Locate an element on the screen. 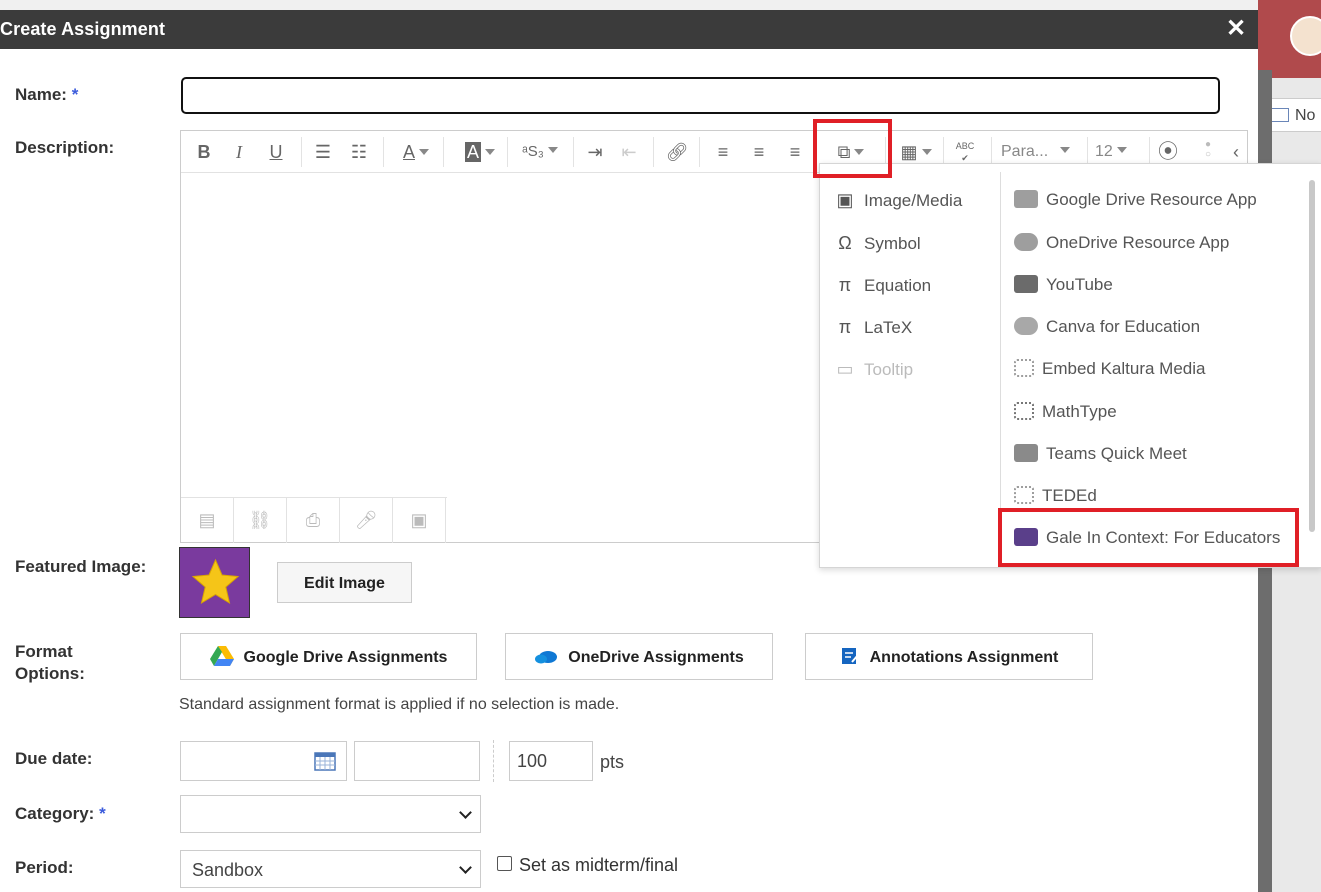 Image resolution: width=1321 pixels, height=892 pixels. kaltura-icon is located at coordinates (1024, 368).